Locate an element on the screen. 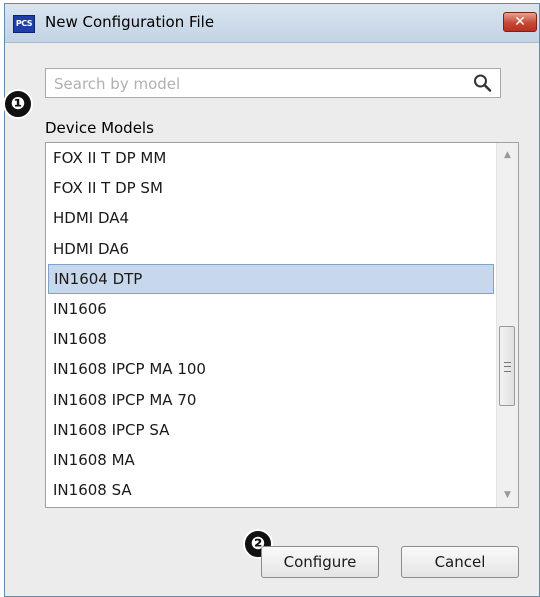 This screenshot has width=540, height=597. title-bar: PCS New Configuration File ✕ is located at coordinates (272, 23).